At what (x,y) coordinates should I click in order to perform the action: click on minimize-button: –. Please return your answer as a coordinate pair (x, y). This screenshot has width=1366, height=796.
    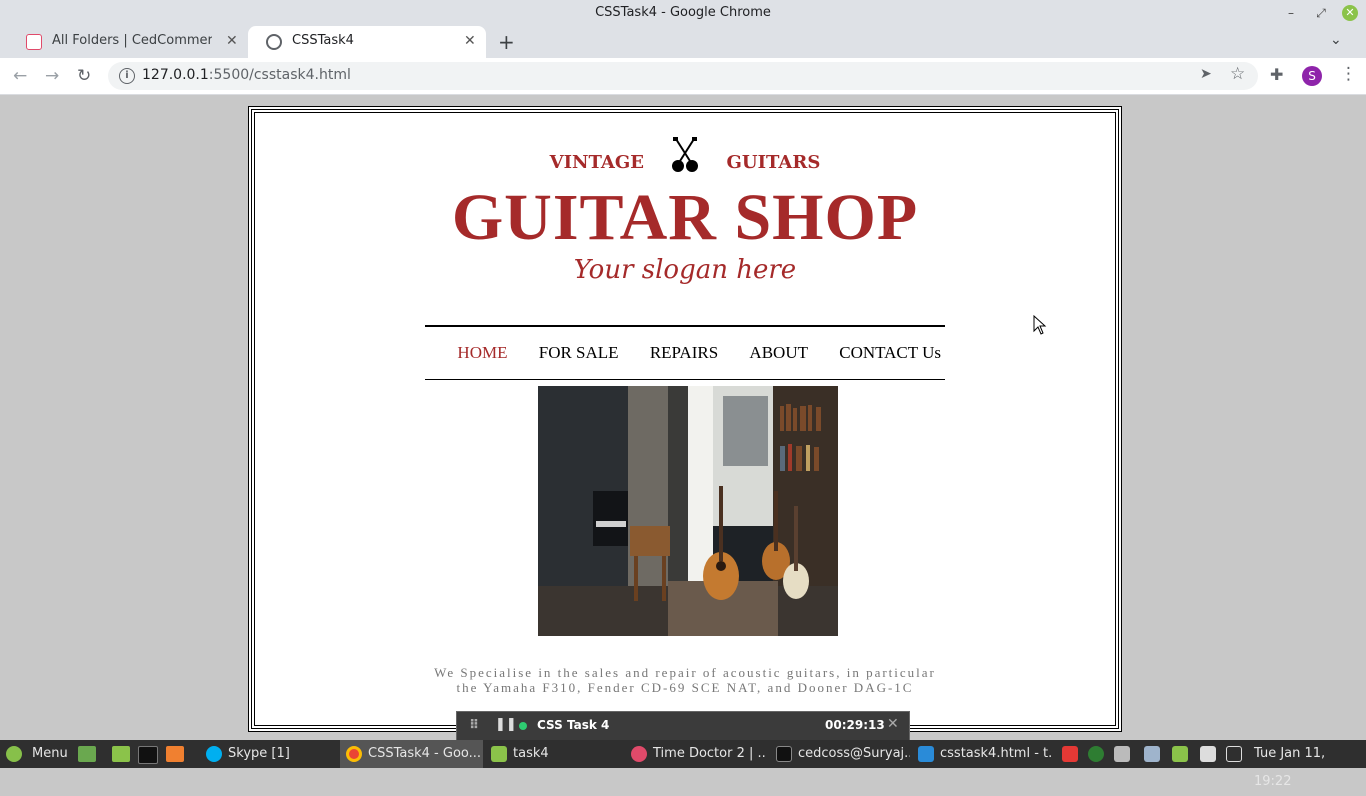
    Looking at the image, I should click on (1291, 13).